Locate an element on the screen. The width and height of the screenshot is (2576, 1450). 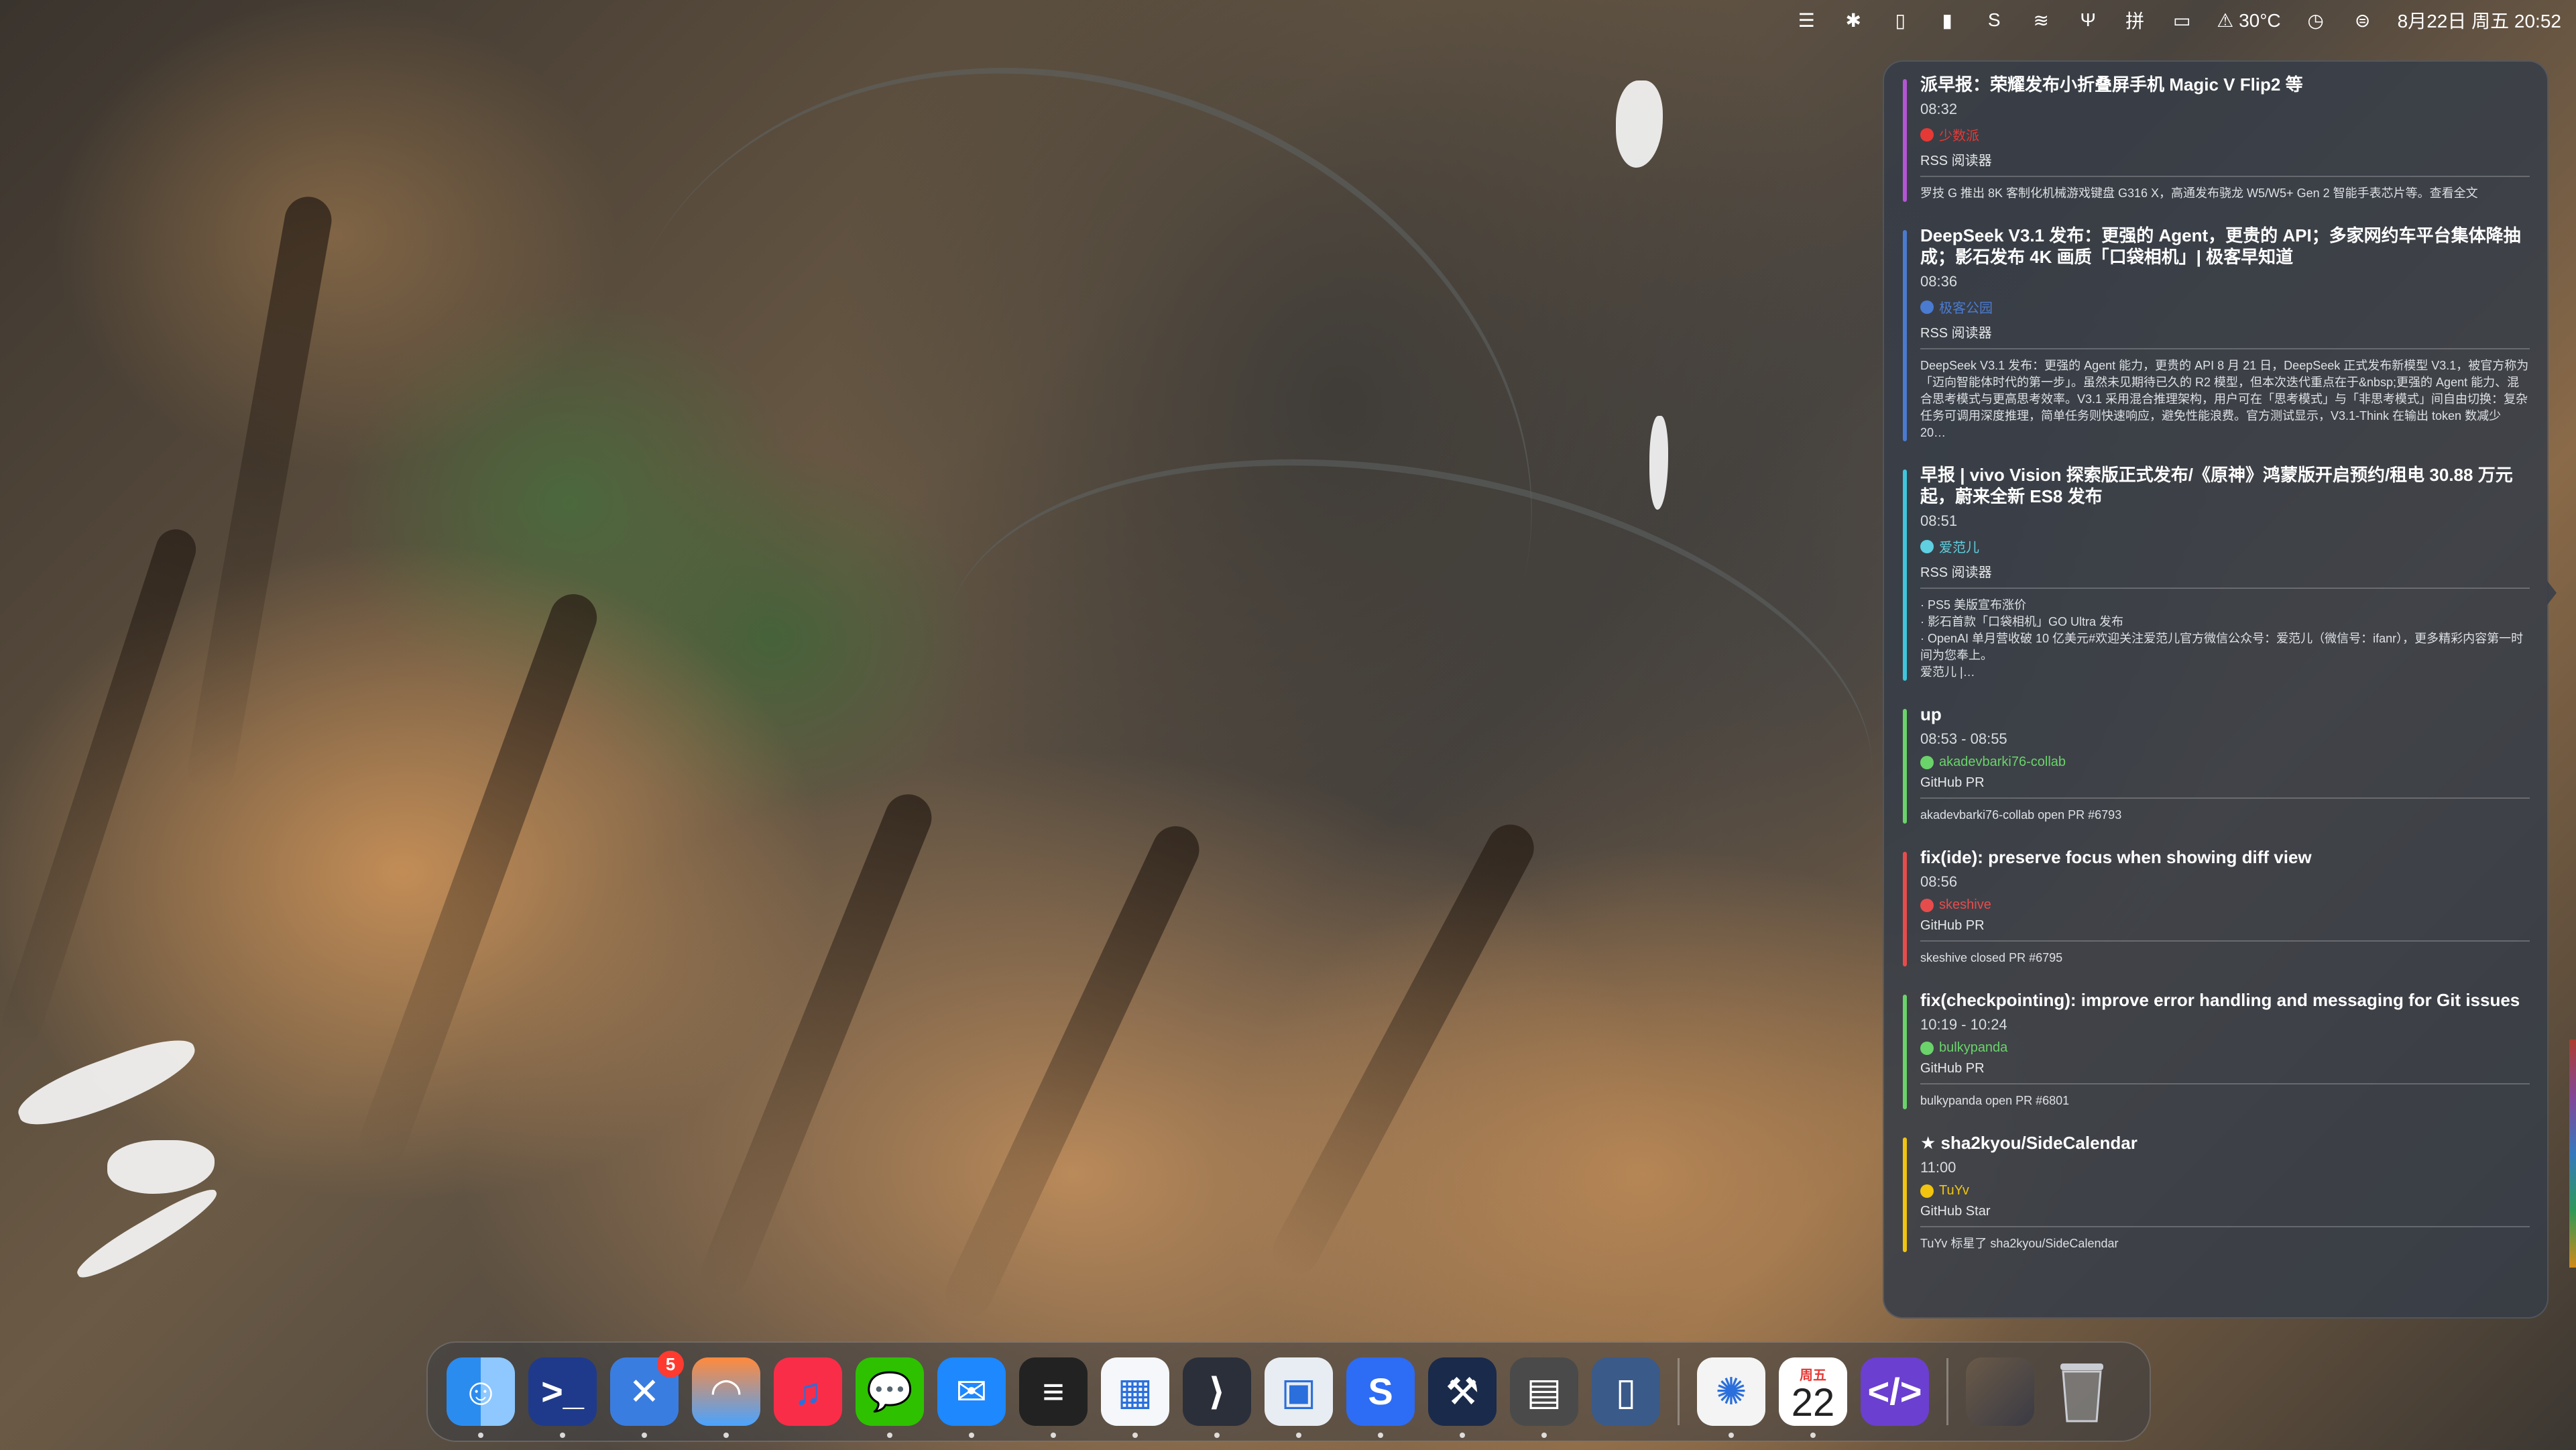
event-author: akadevbarki76-collab is located at coordinates (2225, 762).